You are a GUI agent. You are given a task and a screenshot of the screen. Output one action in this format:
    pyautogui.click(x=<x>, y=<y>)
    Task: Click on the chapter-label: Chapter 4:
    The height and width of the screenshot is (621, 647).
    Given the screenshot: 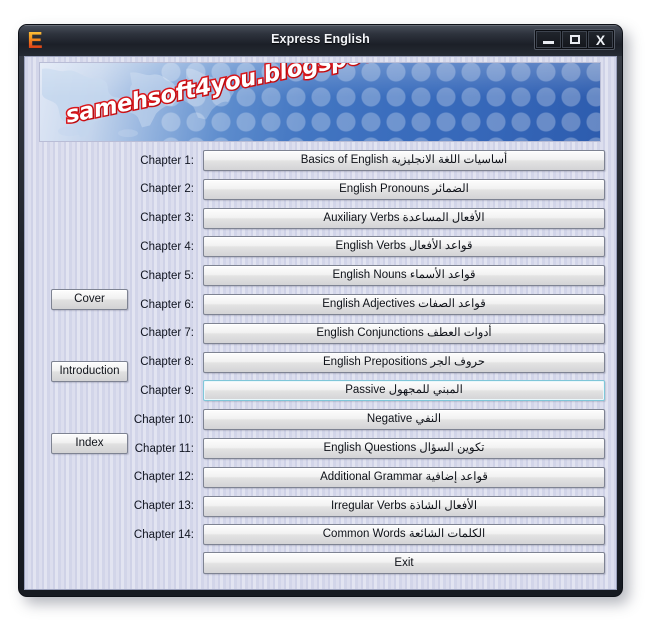 What is the action you would take?
    pyautogui.click(x=167, y=246)
    